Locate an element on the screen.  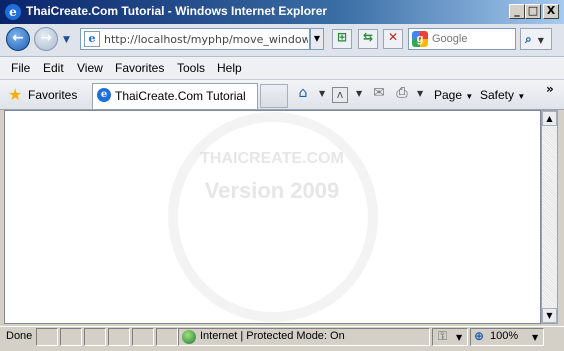
watermark-line-1: THAICREATE.COM is located at coordinates (272, 158).